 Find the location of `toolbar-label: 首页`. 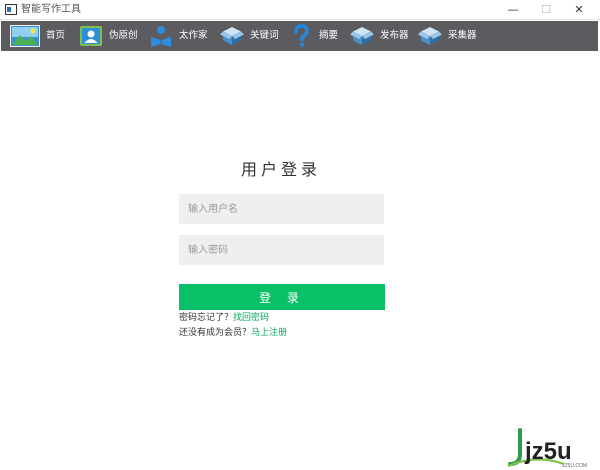

toolbar-label: 首页 is located at coordinates (55, 36).